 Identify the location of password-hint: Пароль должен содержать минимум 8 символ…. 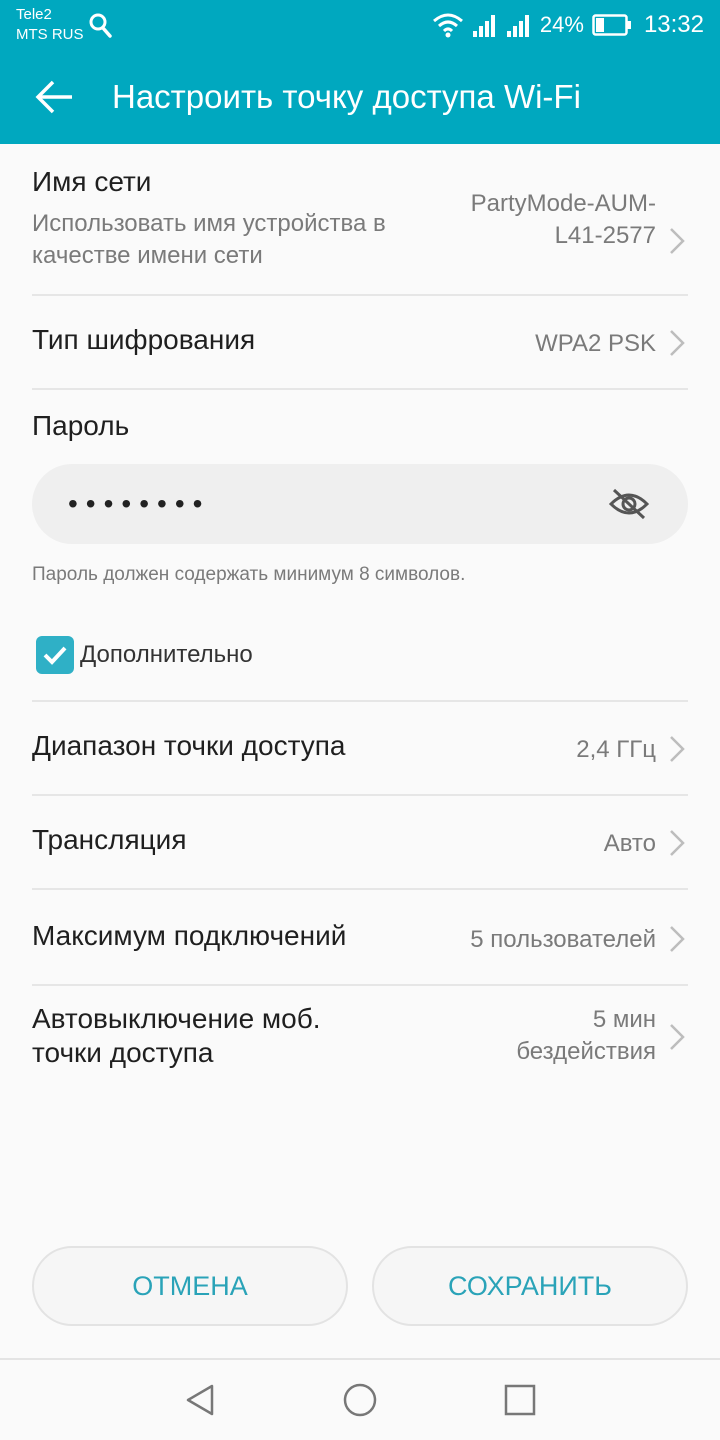
(249, 574).